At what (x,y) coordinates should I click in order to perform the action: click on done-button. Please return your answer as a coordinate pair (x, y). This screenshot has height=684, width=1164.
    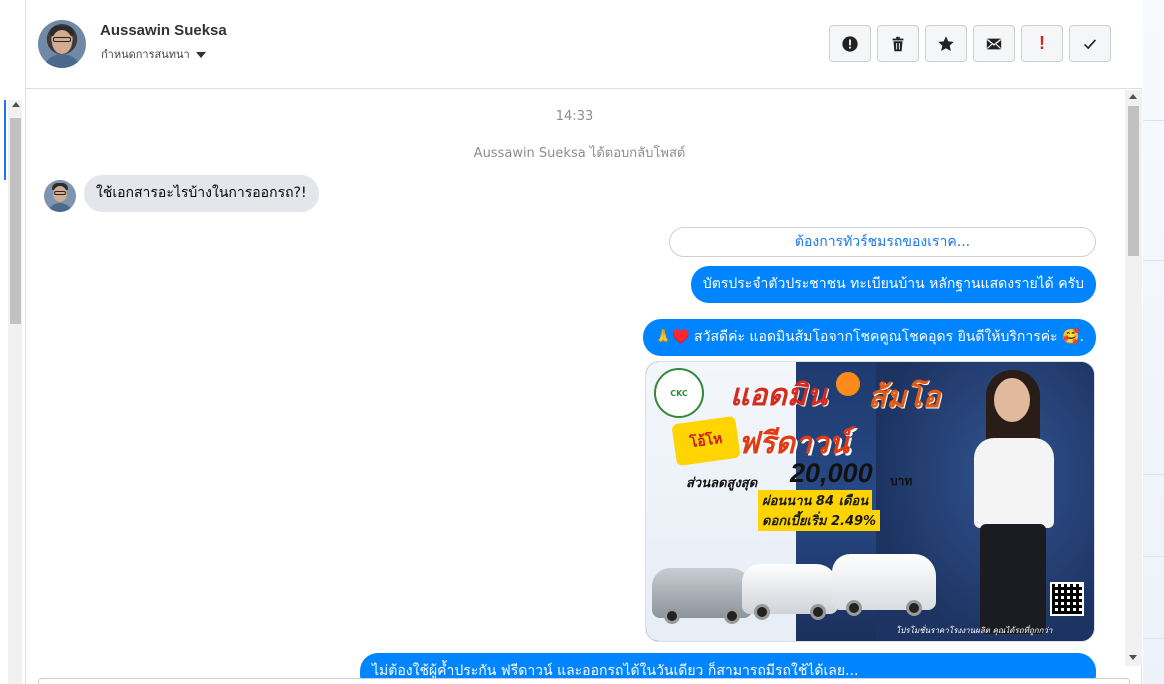
    Looking at the image, I should click on (1090, 43).